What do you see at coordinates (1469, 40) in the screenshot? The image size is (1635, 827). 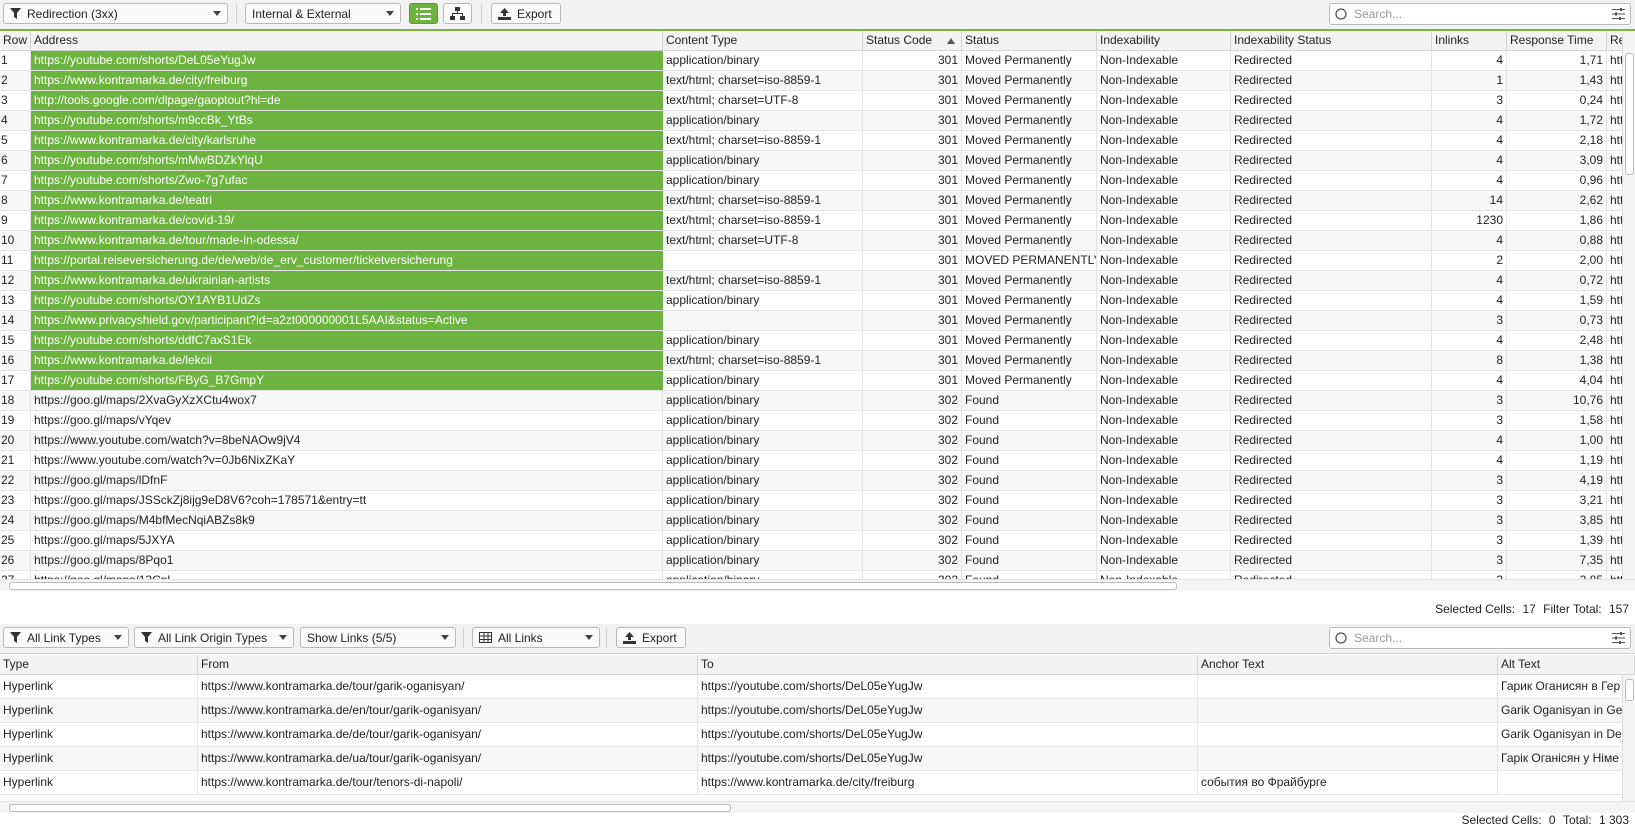 I see `inlinks-column-header: Inlinks` at bounding box center [1469, 40].